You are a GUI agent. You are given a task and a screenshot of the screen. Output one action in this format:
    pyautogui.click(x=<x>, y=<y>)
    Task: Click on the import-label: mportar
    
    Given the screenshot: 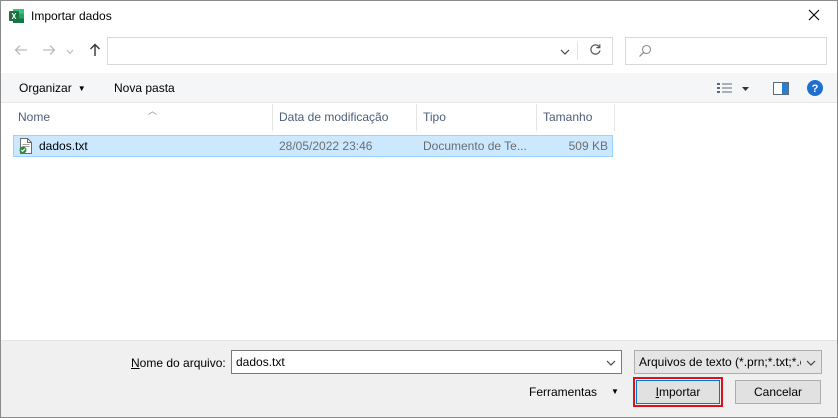 What is the action you would take?
    pyautogui.click(x=680, y=392)
    